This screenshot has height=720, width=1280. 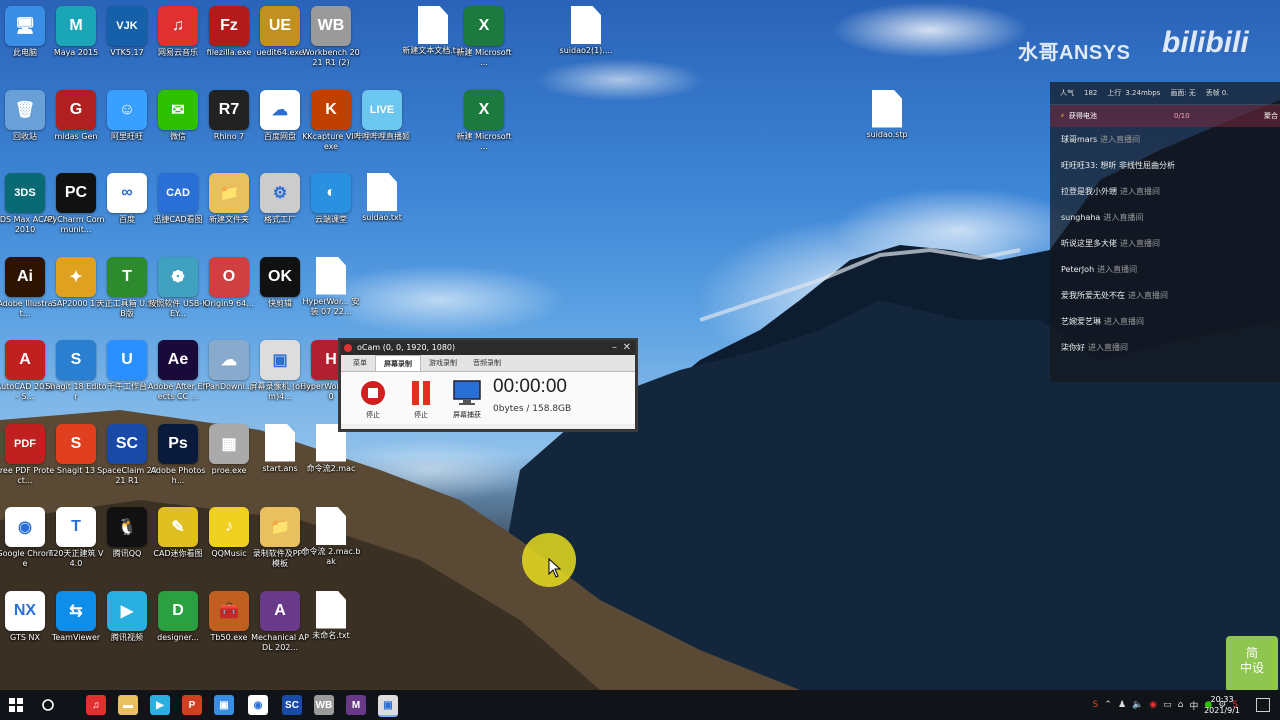 I want to click on ocam-title: oCam (0, 0, 1920, 1080), so click(x=406, y=347).